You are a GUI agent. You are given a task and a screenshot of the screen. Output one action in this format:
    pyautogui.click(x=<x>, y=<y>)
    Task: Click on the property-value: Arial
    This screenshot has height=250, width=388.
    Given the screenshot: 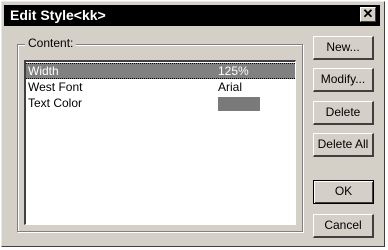 What is the action you would take?
    pyautogui.click(x=230, y=87)
    